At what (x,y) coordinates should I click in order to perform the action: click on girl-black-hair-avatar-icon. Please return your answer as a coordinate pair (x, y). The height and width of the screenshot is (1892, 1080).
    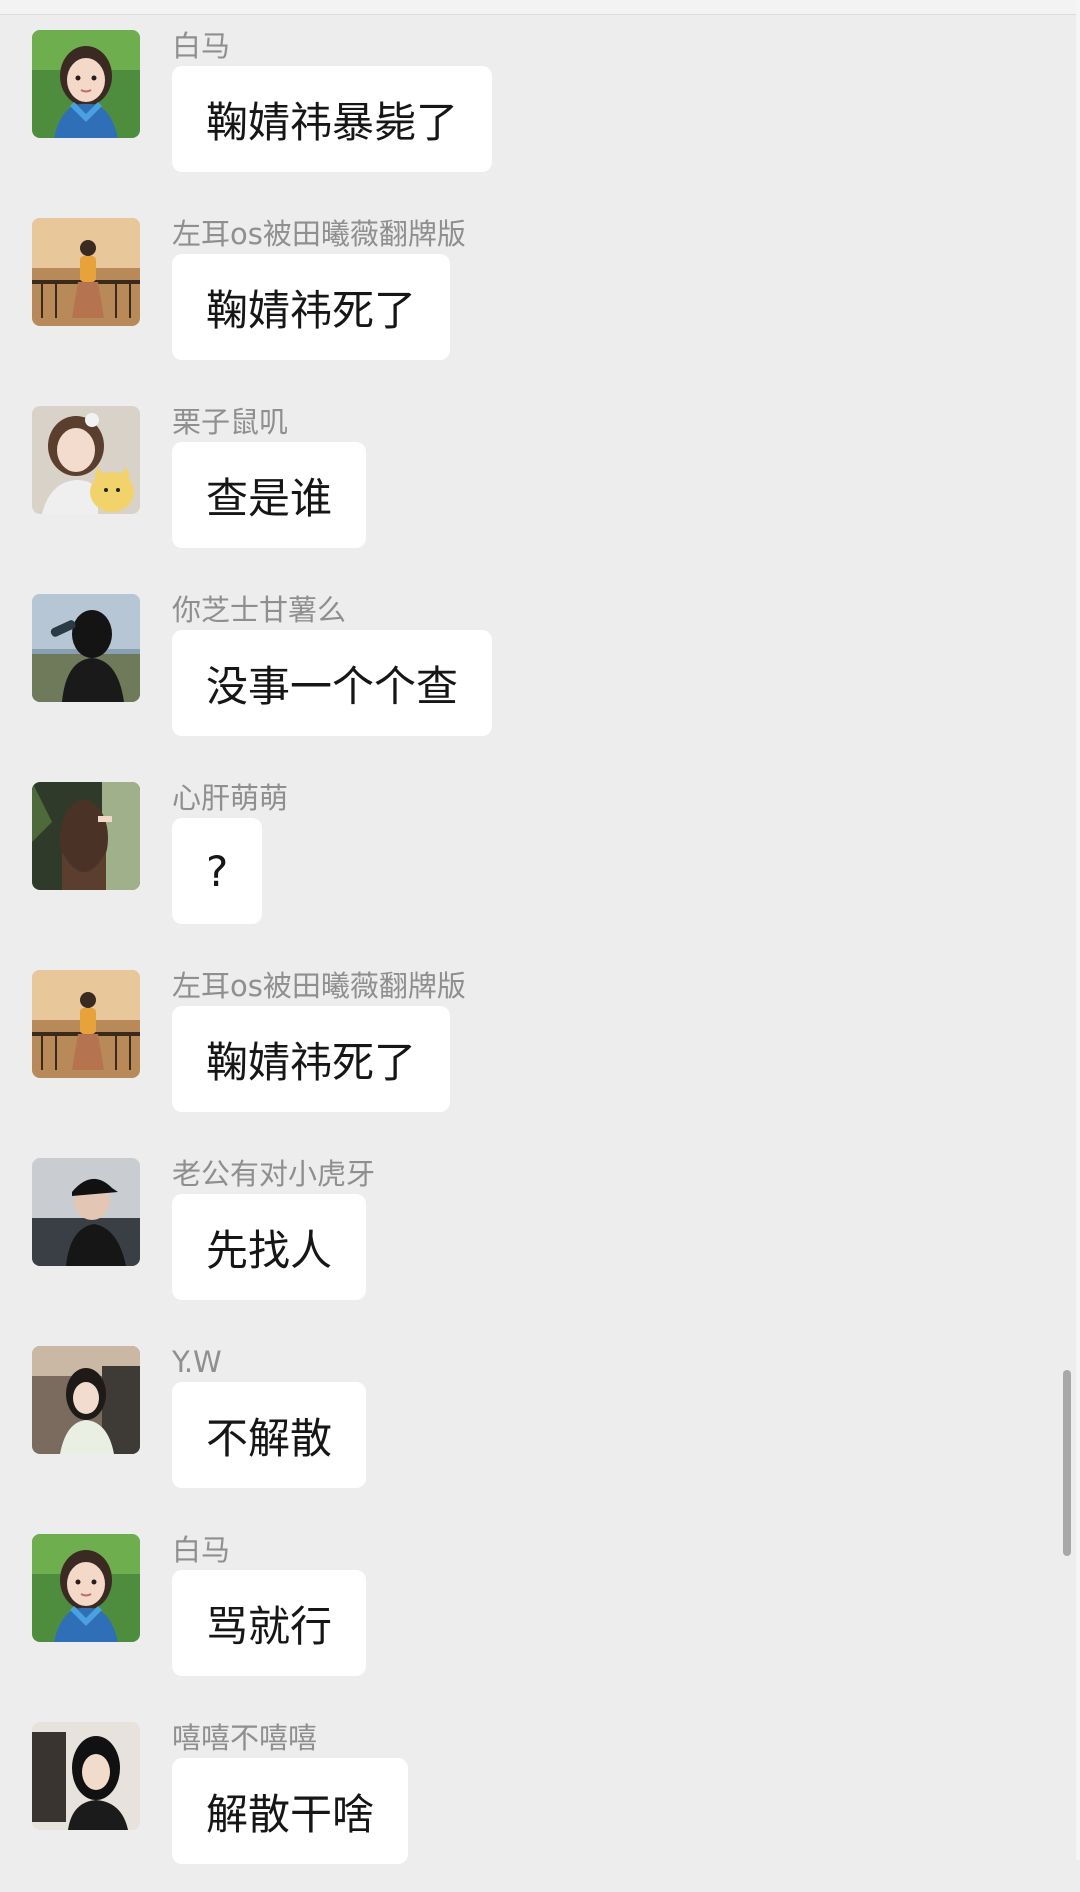
    Looking at the image, I should click on (86, 1776).